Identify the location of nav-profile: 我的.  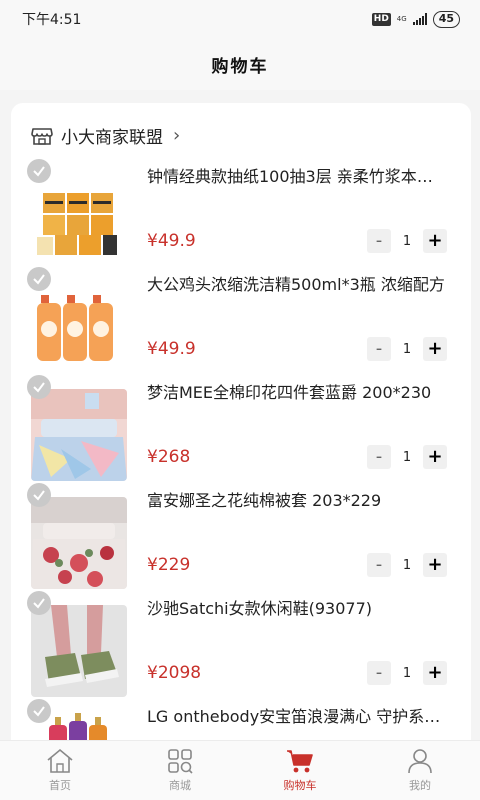
(420, 770).